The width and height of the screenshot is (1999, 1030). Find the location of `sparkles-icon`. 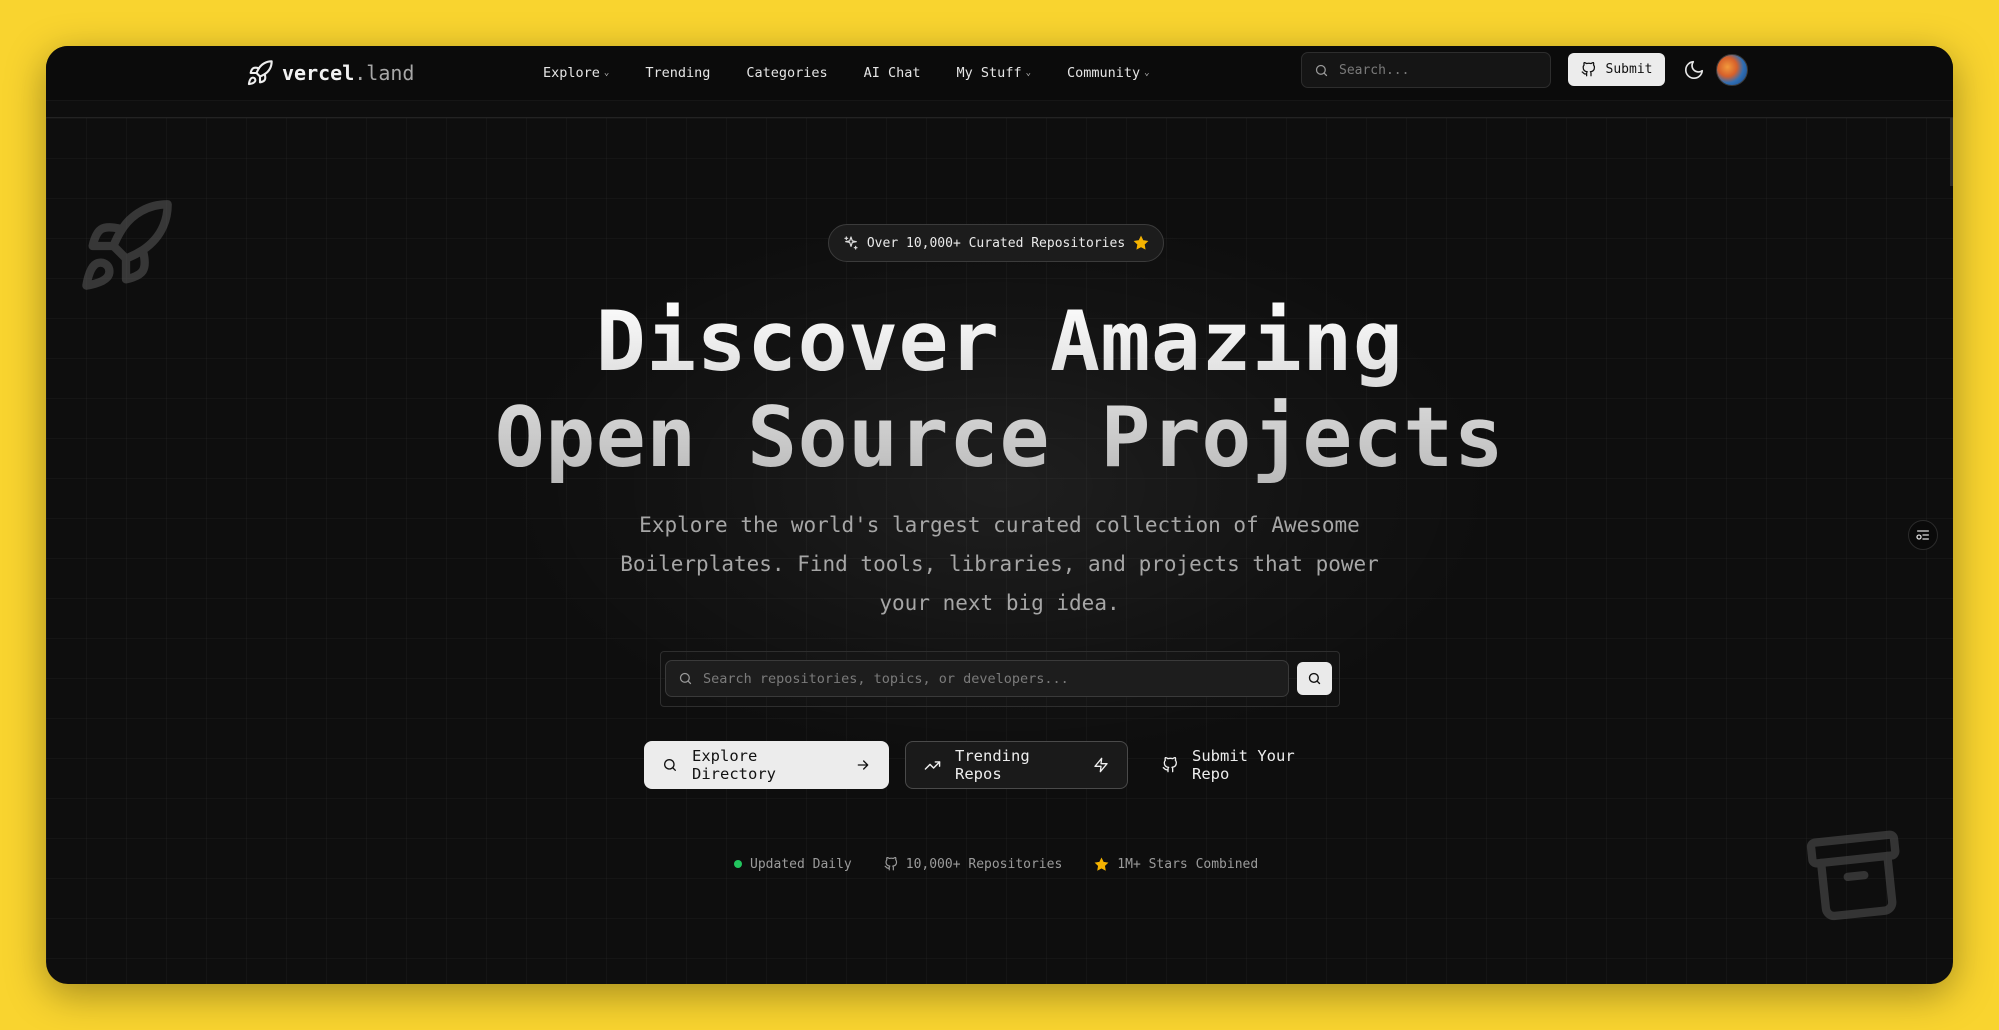

sparkles-icon is located at coordinates (851, 243).